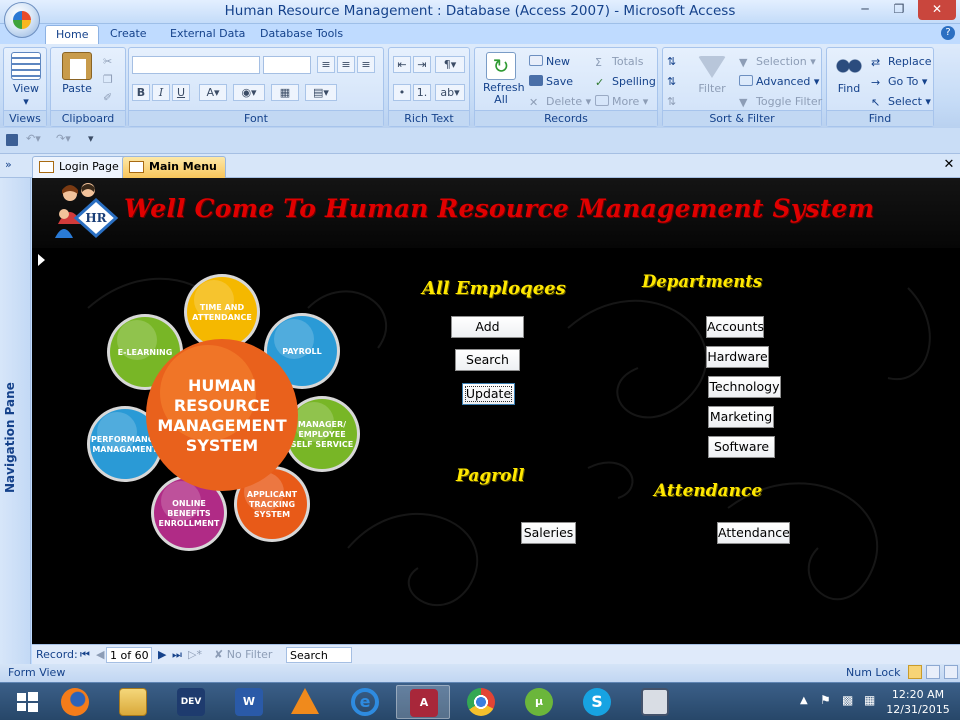  I want to click on align-center-icon: ≡, so click(346, 64).